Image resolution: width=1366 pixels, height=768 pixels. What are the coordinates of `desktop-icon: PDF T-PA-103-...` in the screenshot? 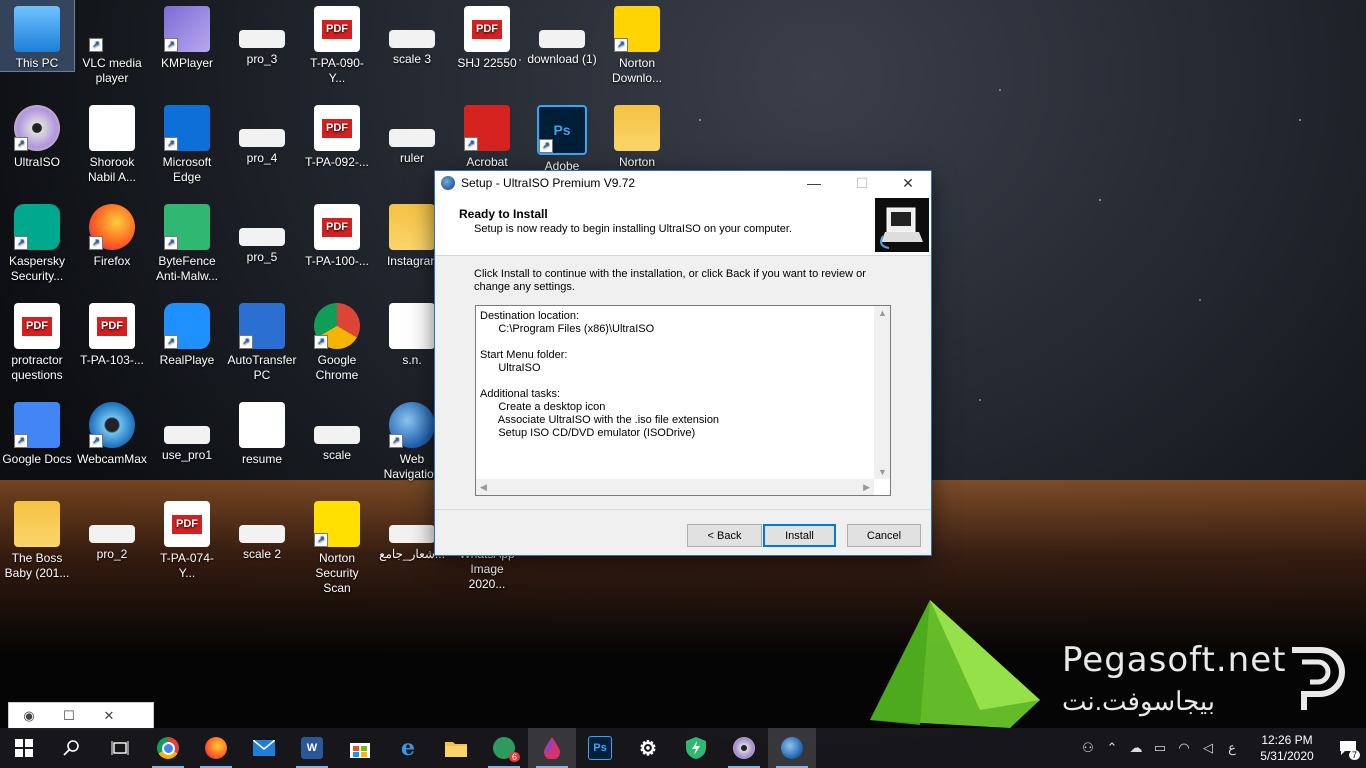 It's located at (112, 332).